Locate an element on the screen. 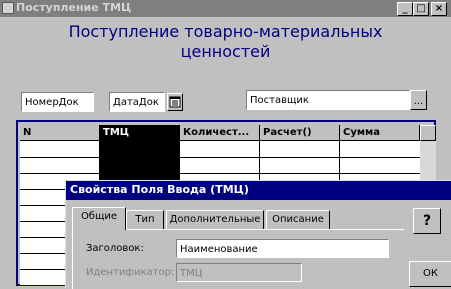 This screenshot has height=289, width=451. column-header-sum: Сумма is located at coordinates (380, 133).